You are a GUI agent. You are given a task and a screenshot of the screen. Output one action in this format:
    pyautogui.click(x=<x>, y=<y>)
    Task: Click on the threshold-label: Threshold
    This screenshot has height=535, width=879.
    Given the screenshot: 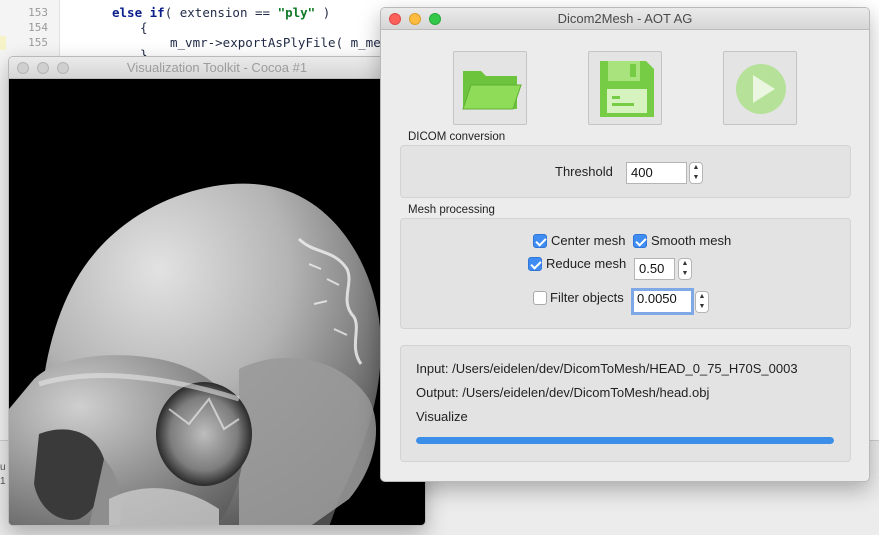 What is the action you would take?
    pyautogui.click(x=584, y=171)
    